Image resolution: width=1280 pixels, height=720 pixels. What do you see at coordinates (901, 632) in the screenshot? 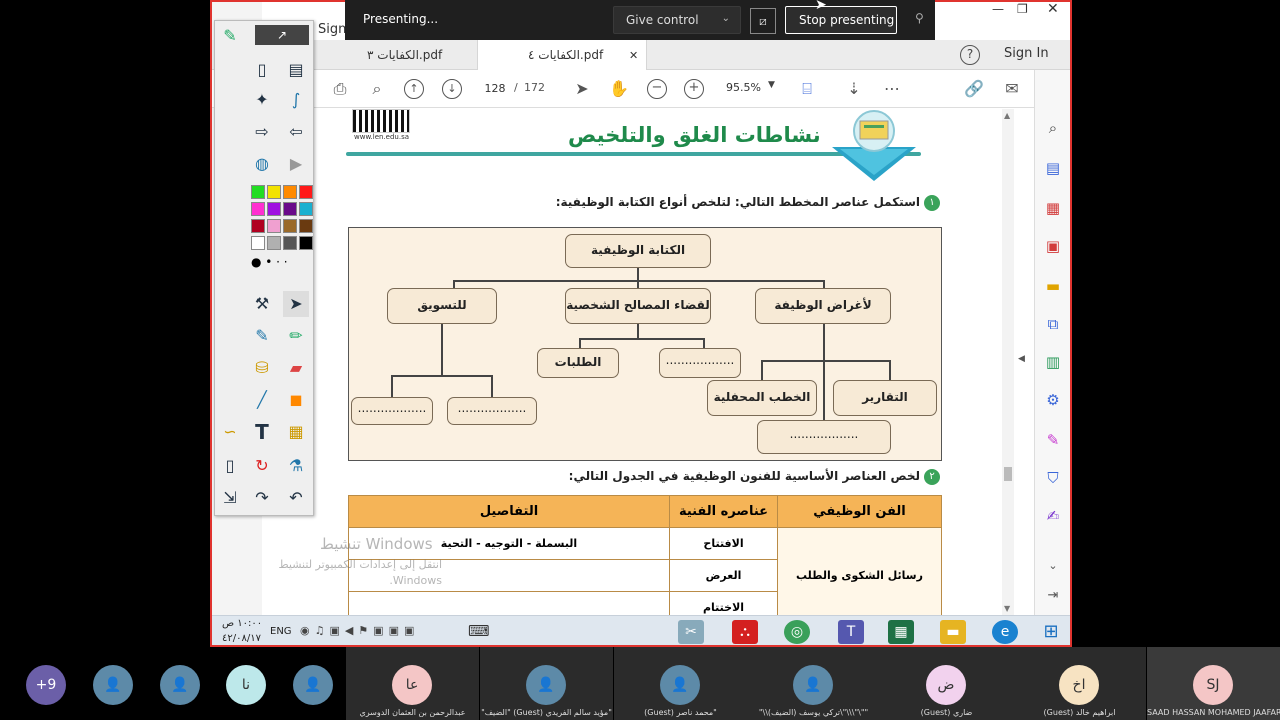
I see `app-excel-icon: ▦` at bounding box center [901, 632].